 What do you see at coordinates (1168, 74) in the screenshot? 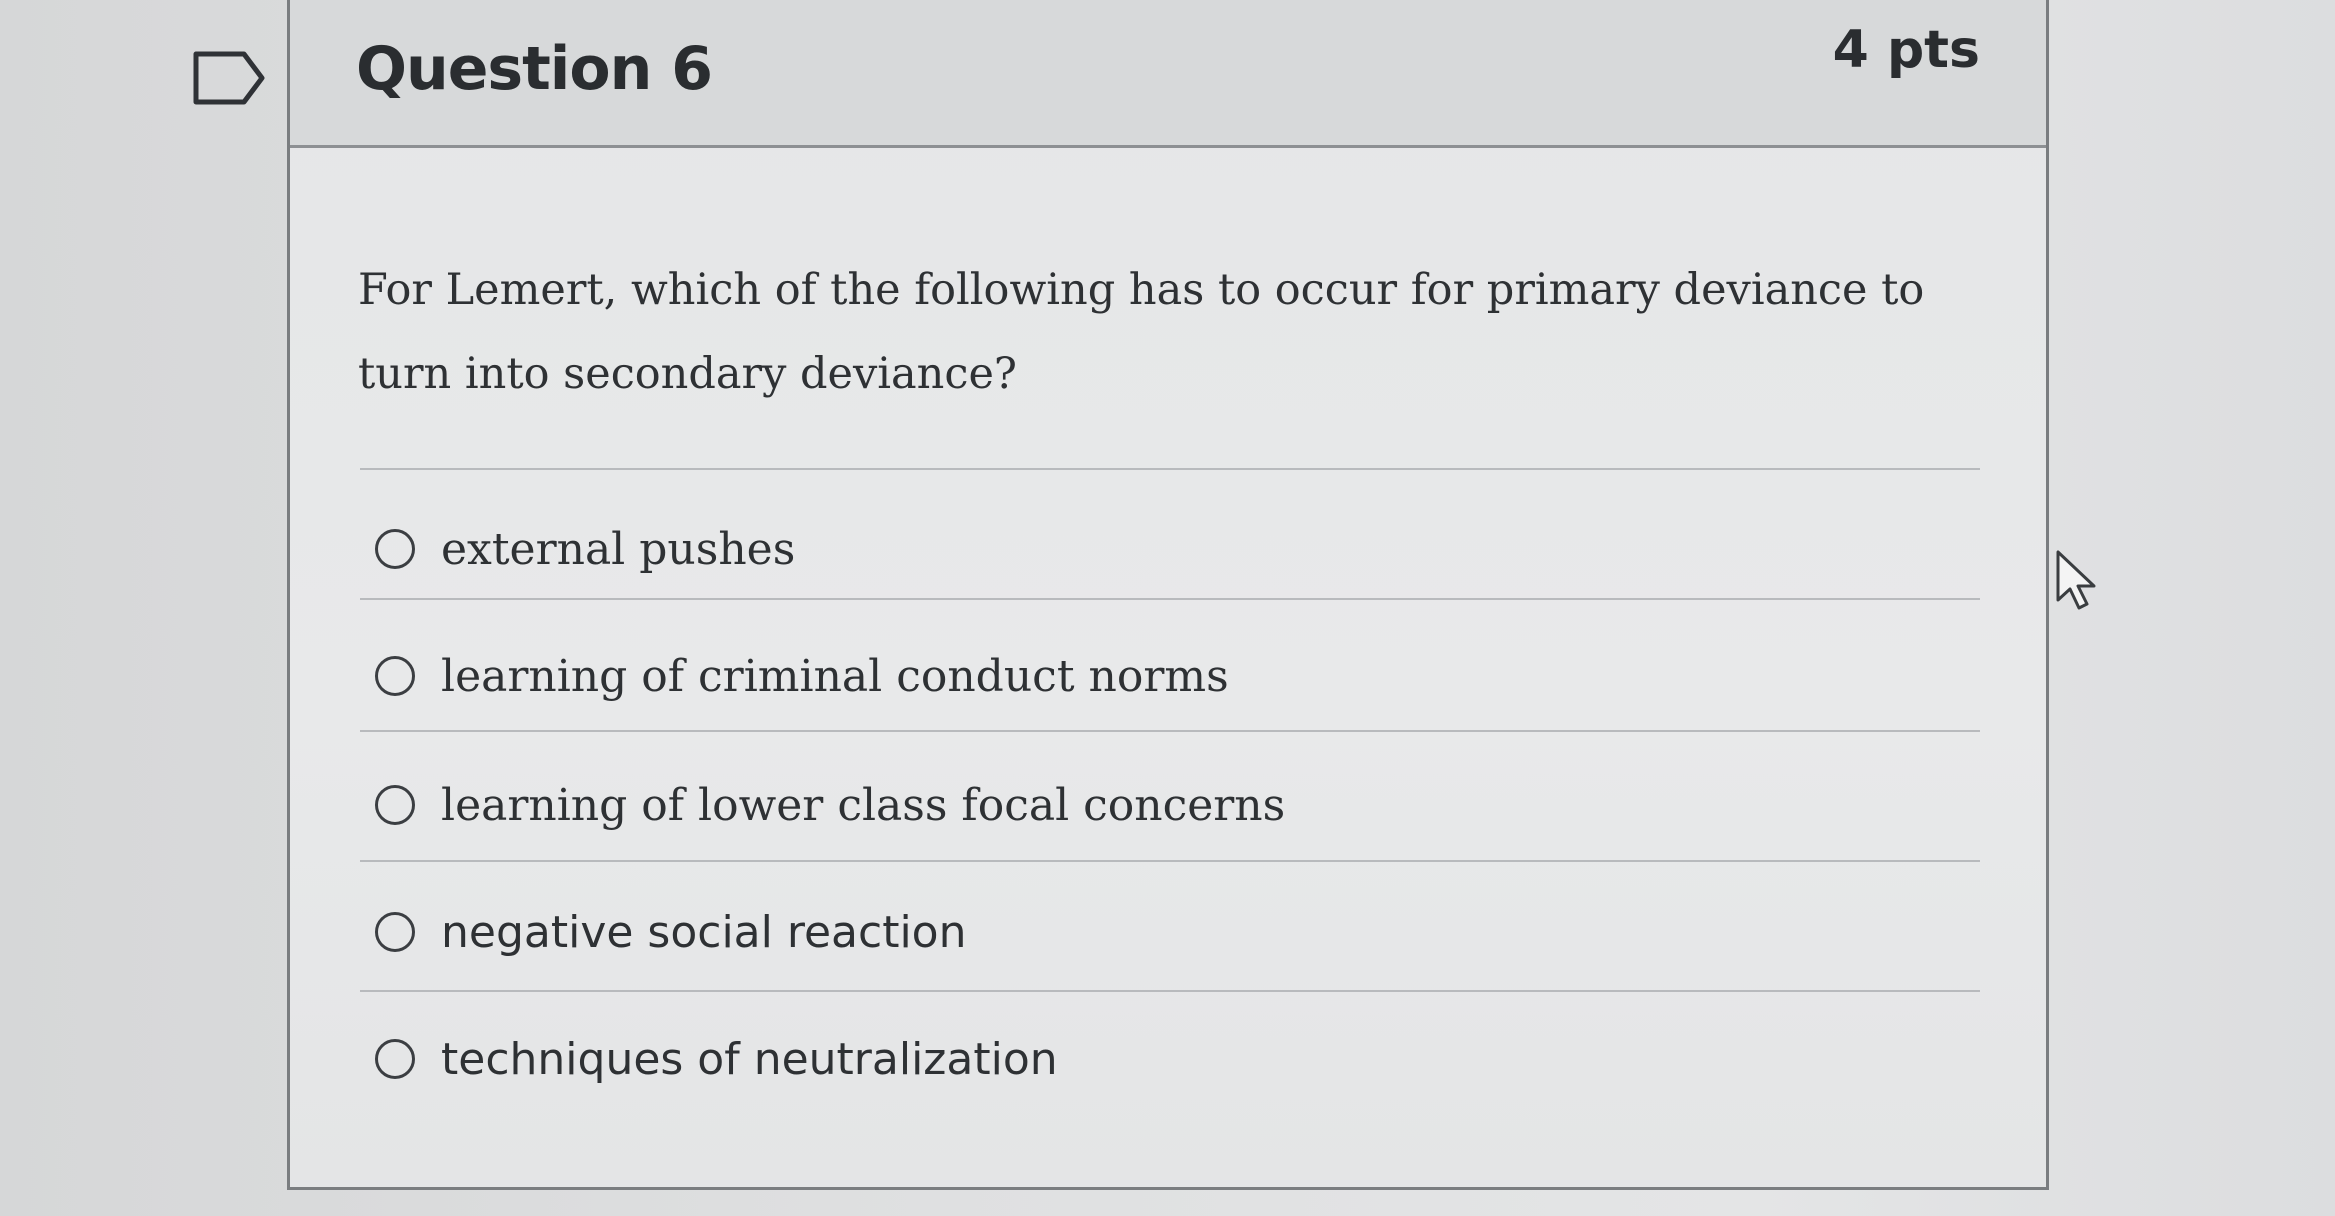
I see `question-header: Question 6 4 pts` at bounding box center [1168, 74].